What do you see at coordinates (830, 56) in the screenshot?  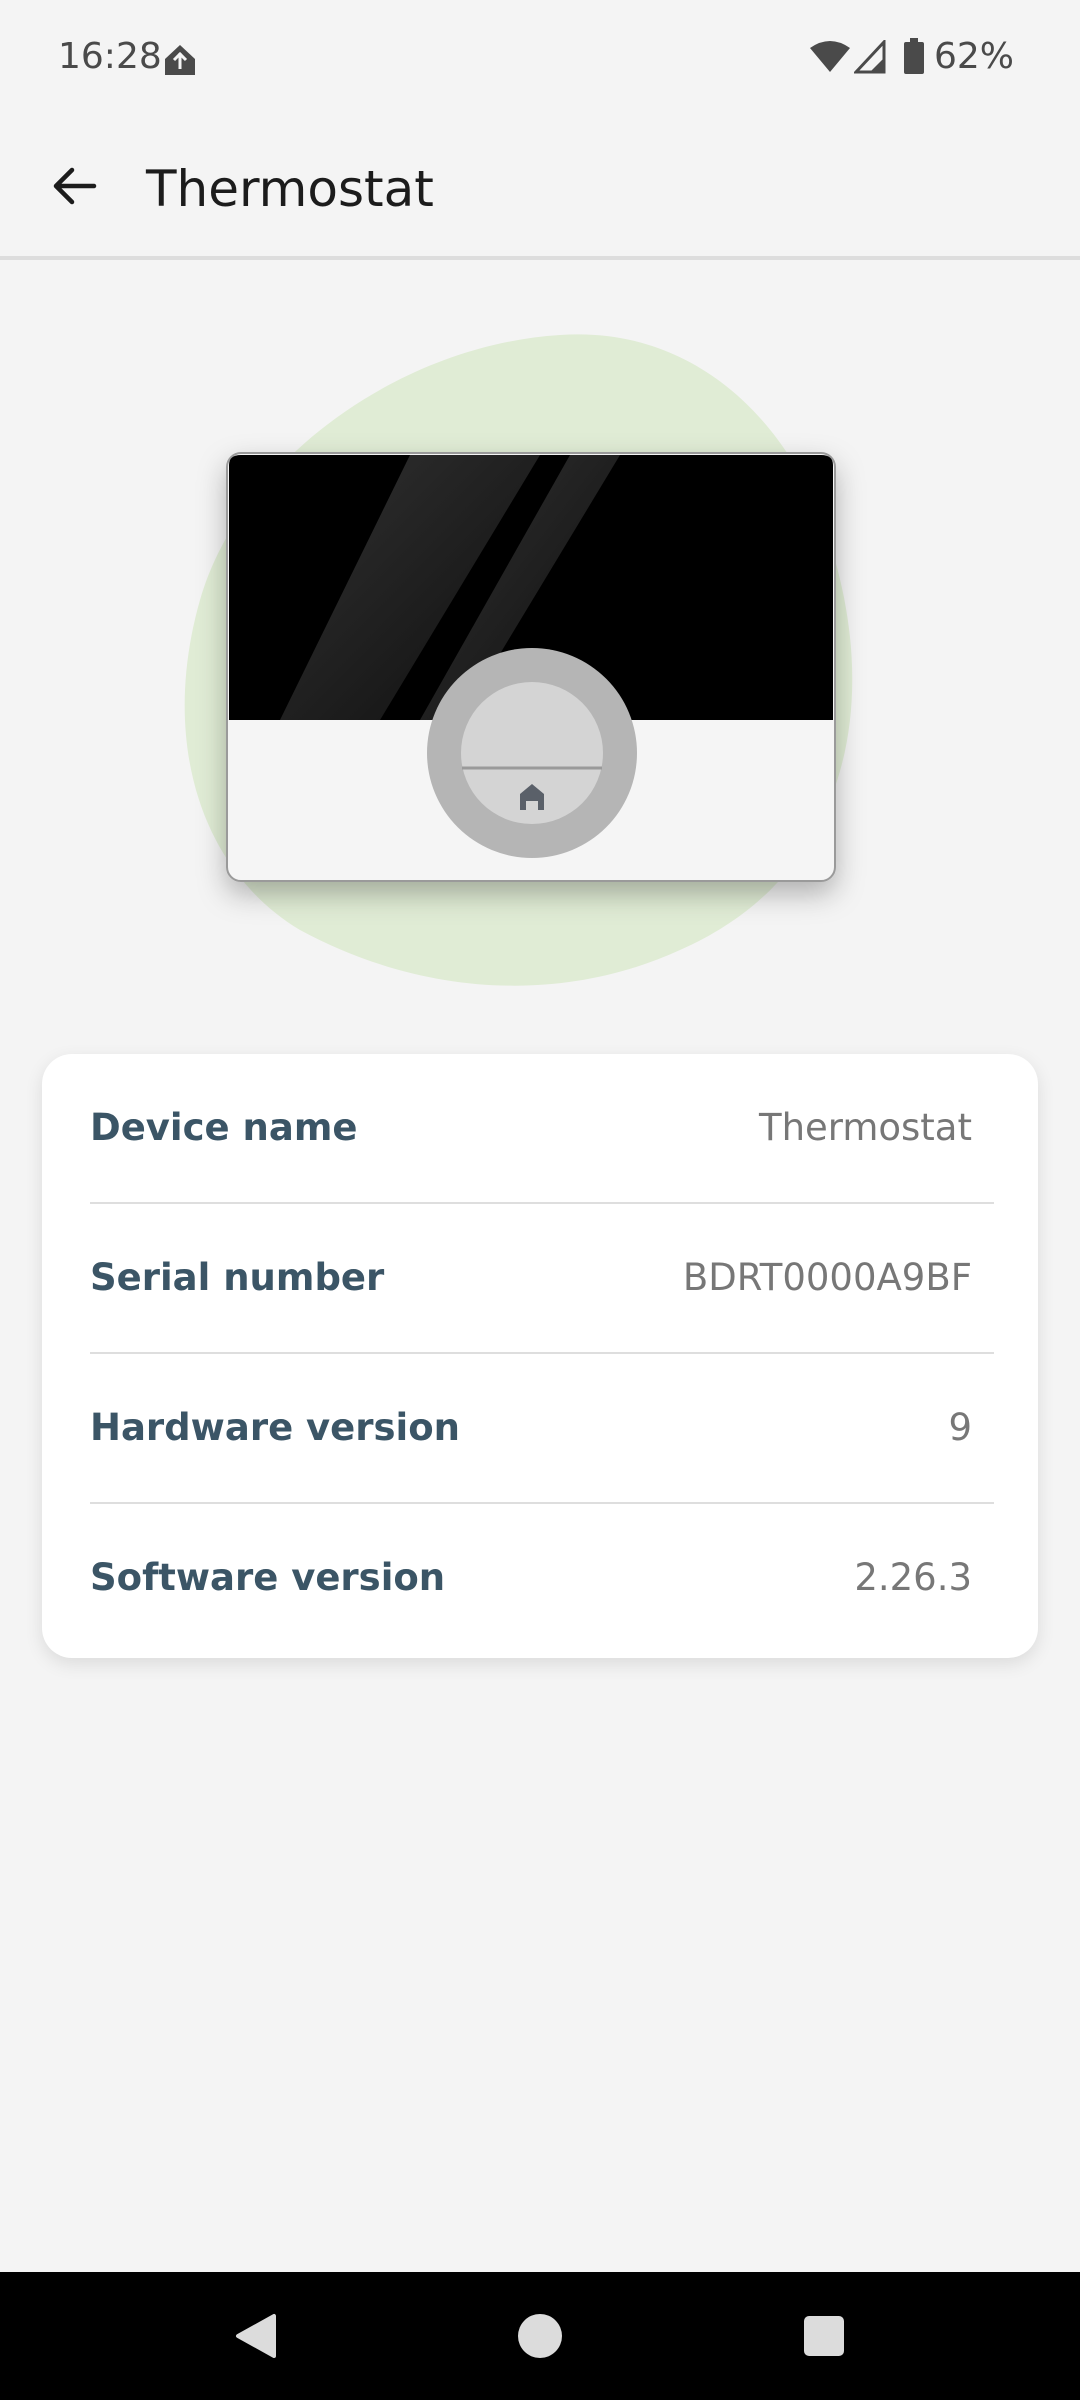 I see `wifi-icon` at bounding box center [830, 56].